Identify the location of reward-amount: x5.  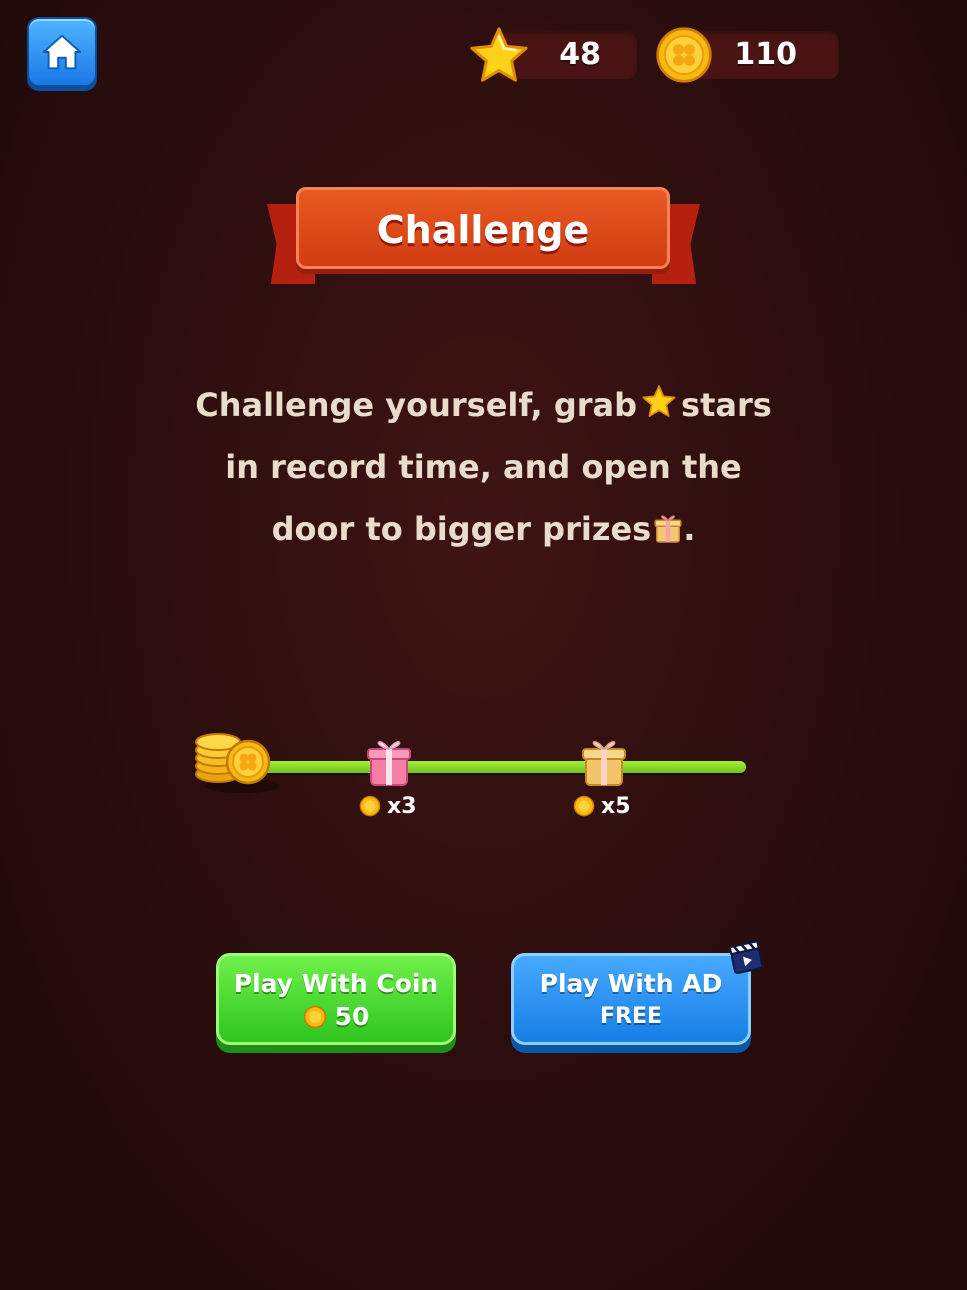
(616, 806).